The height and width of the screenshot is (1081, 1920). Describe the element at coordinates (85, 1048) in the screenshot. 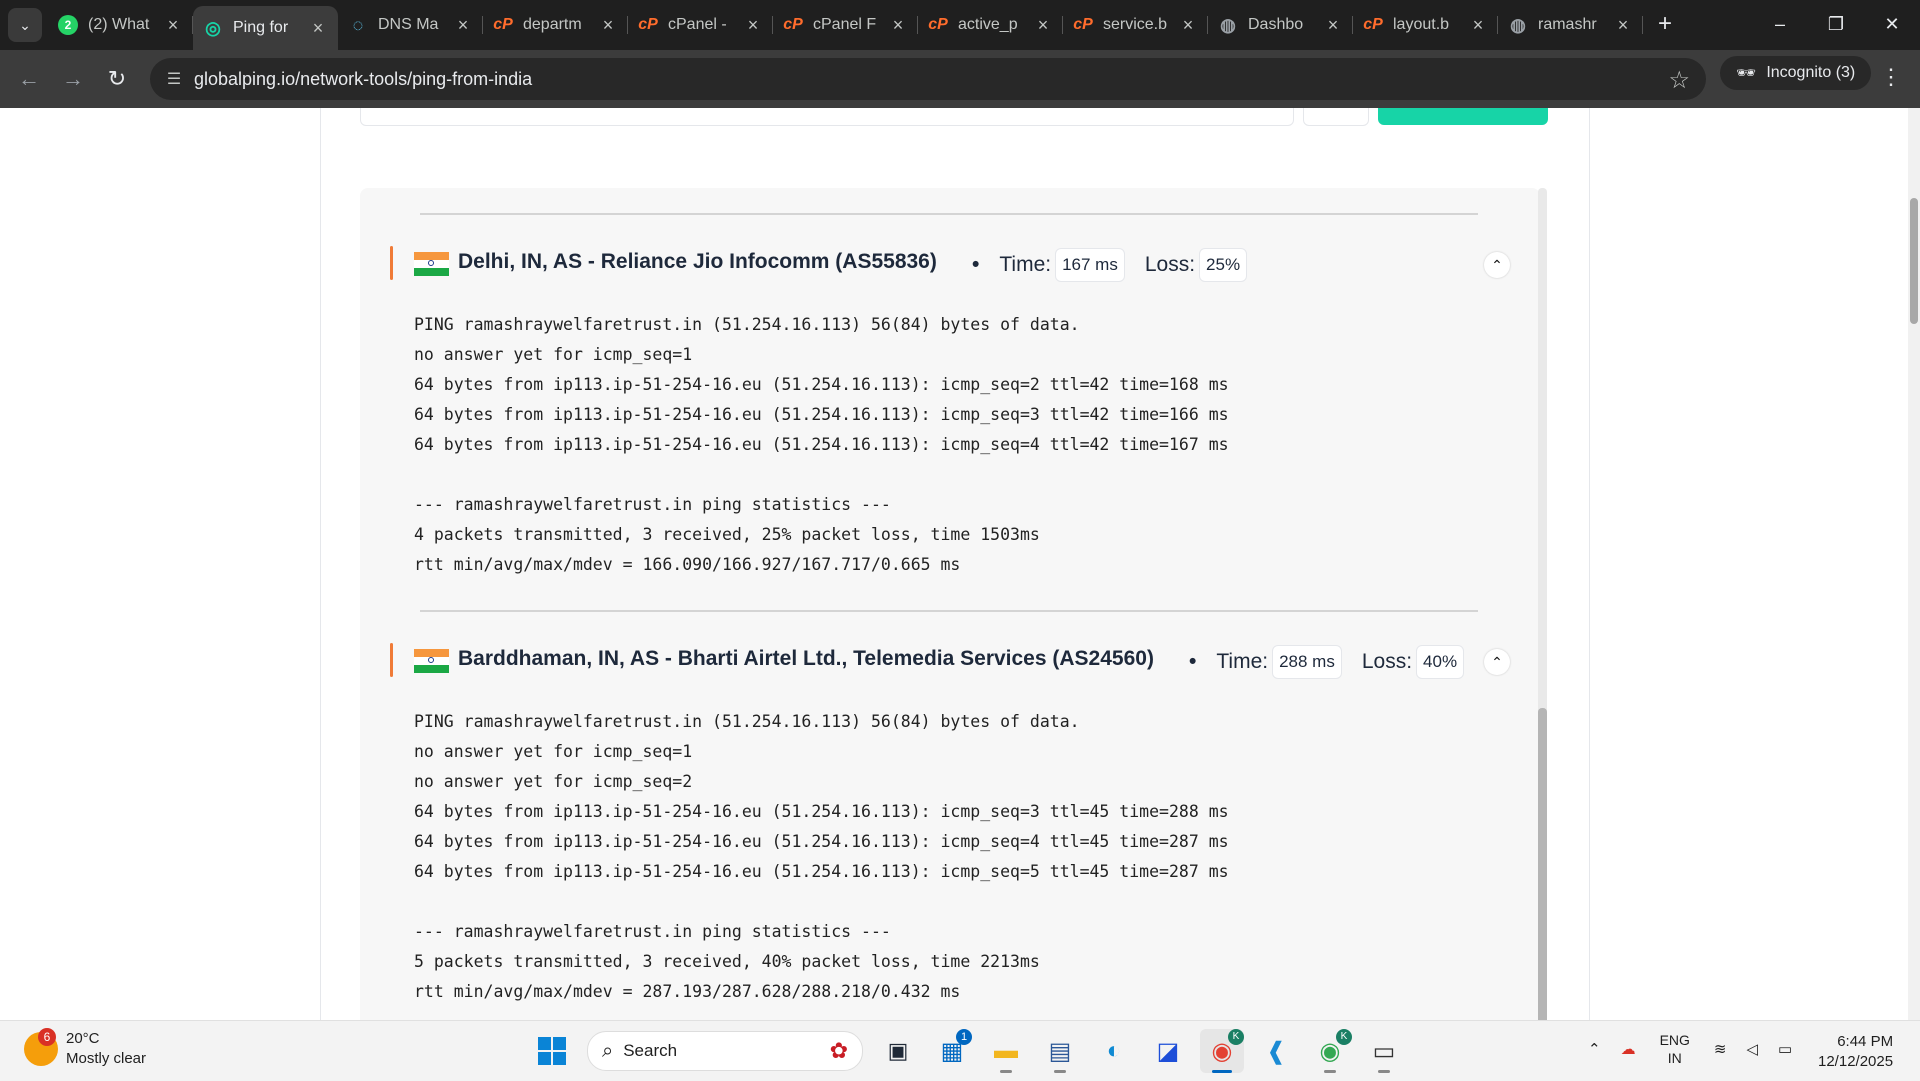

I see `weather-widget: 6 20°C Mostly clear` at that location.